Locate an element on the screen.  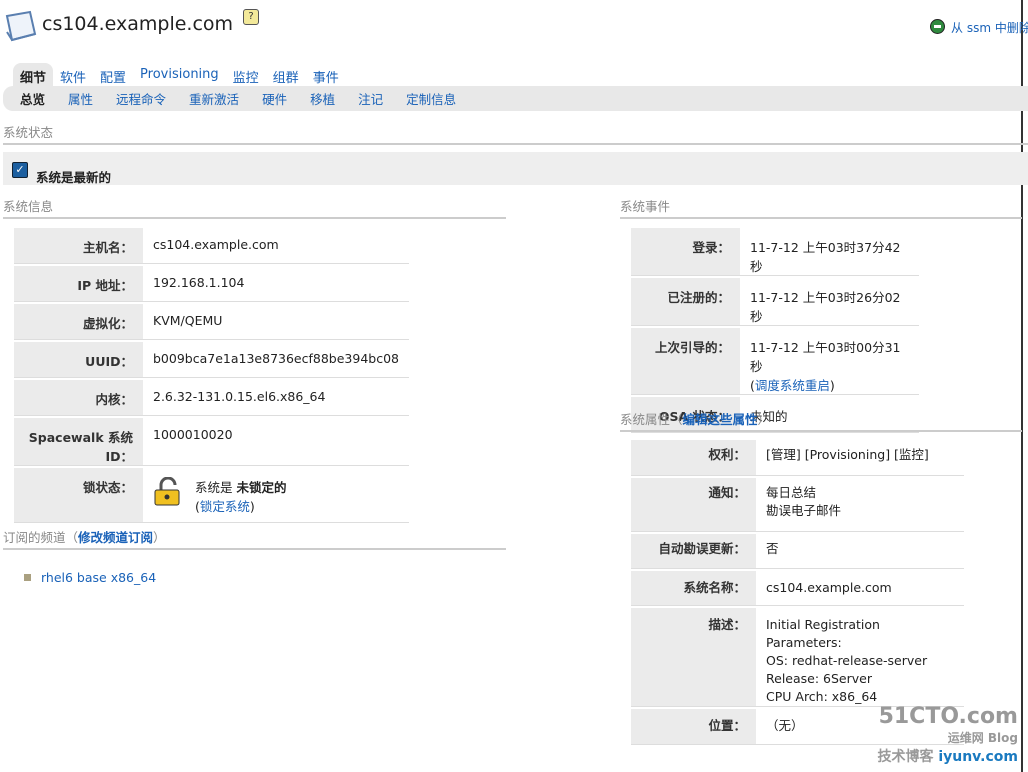
table-row: UUID： b009bca7e1a13e8736ecf88be394bc08 is located at coordinates (211, 360).